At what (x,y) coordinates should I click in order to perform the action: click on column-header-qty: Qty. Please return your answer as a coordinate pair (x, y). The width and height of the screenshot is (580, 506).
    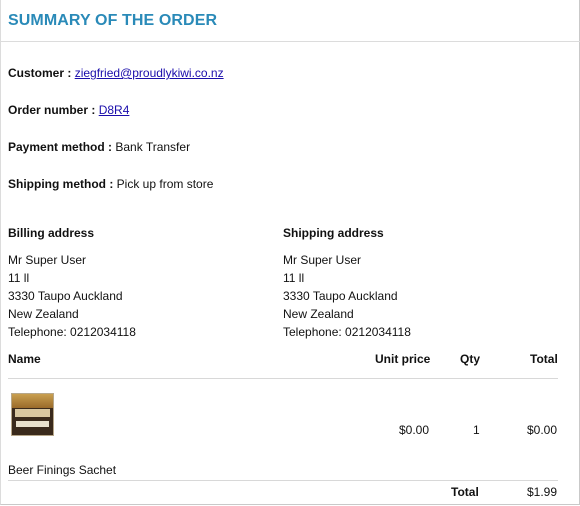
    Looking at the image, I should click on (470, 359).